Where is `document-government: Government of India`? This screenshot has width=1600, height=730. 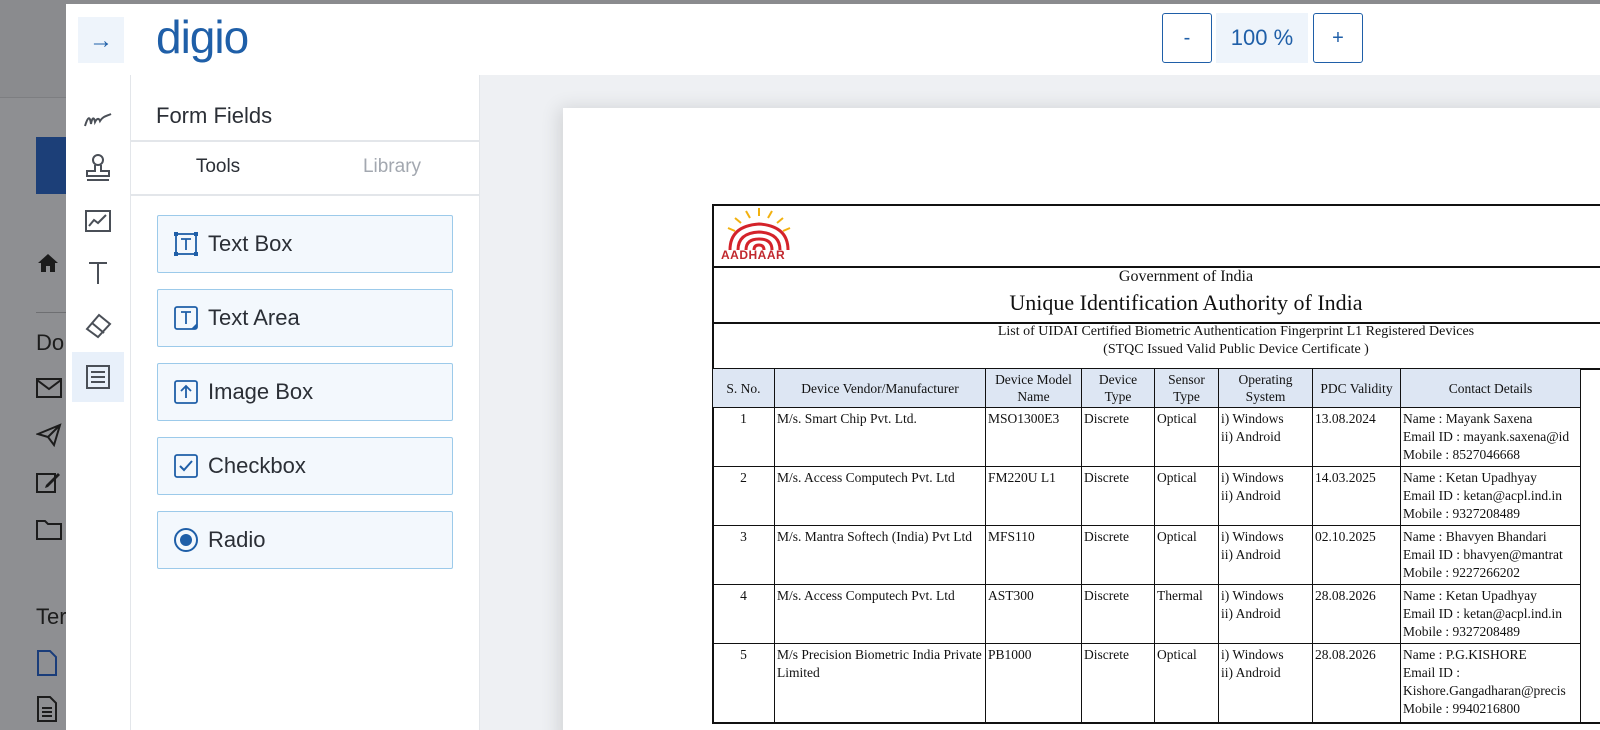 document-government: Government of India is located at coordinates (1186, 276).